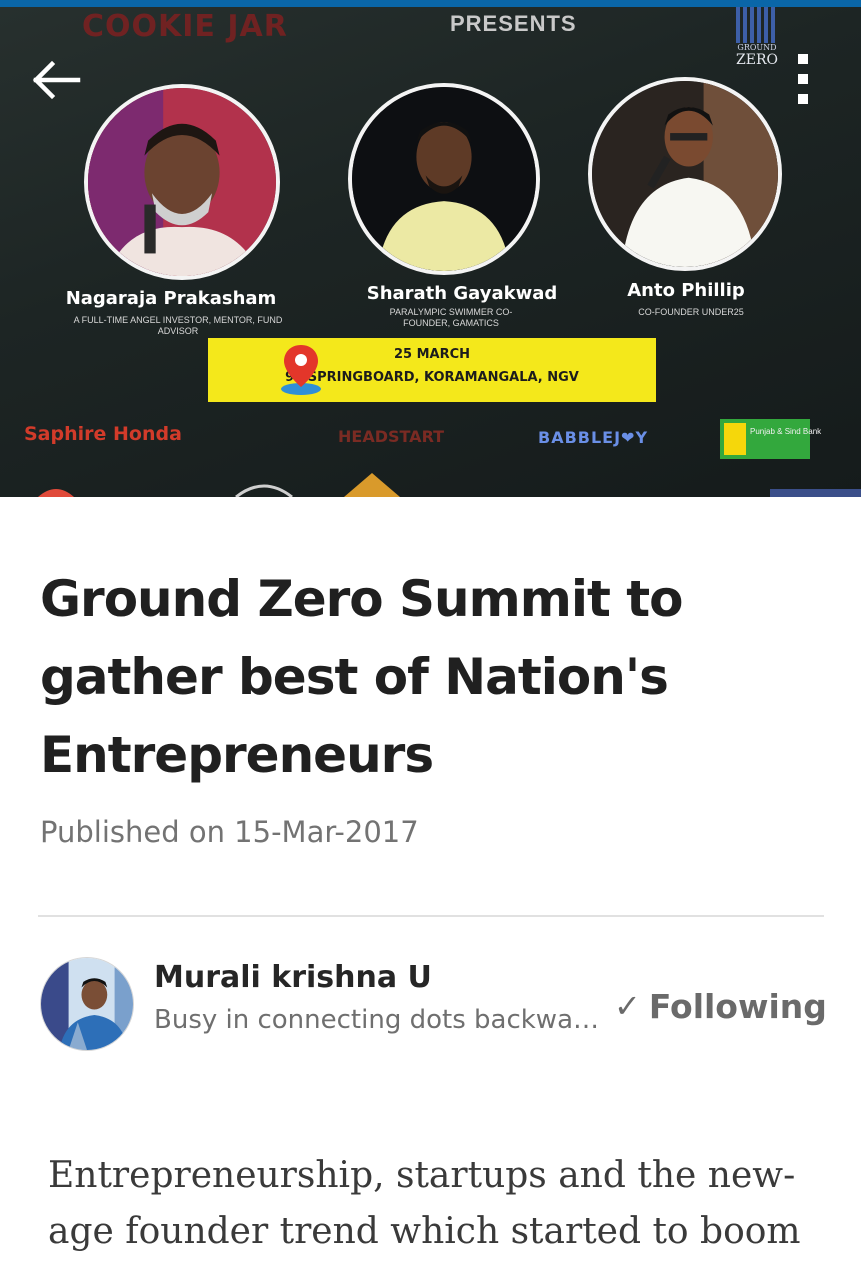 This screenshot has height=1280, width=861. I want to click on arrow-left-icon, so click(56, 80).